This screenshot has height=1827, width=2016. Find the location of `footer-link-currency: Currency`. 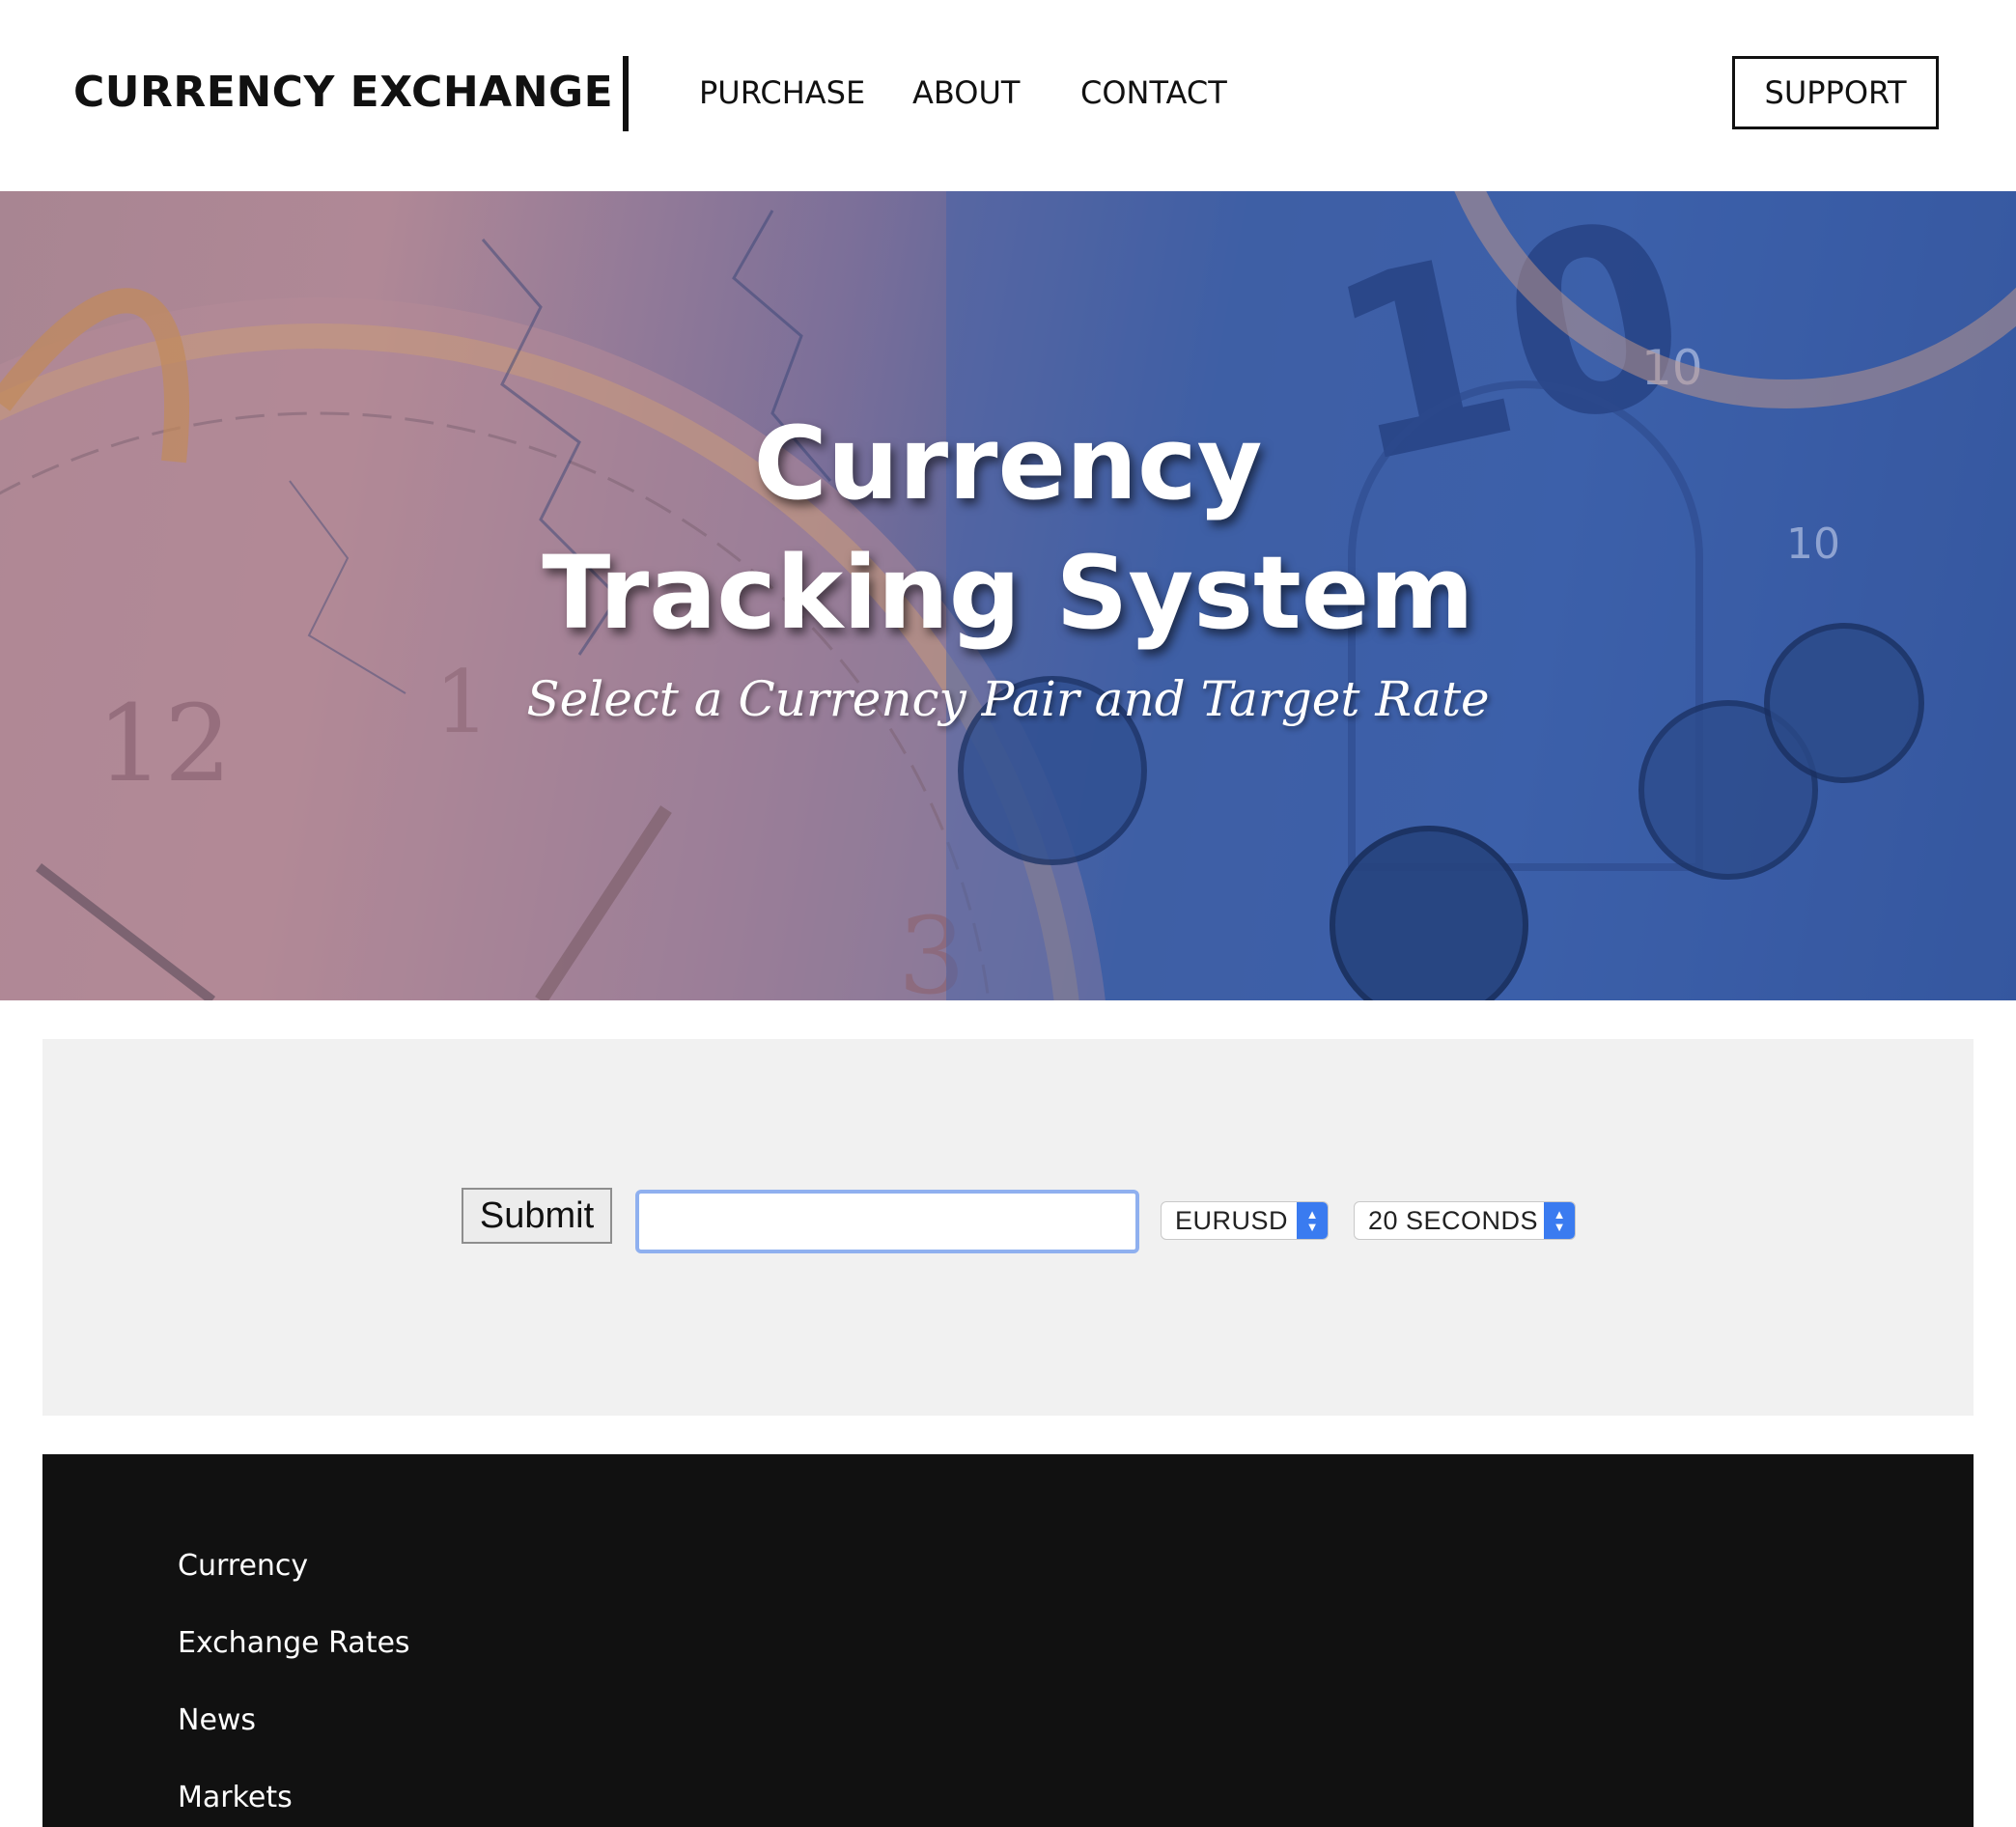

footer-link-currency: Currency is located at coordinates (243, 1566).